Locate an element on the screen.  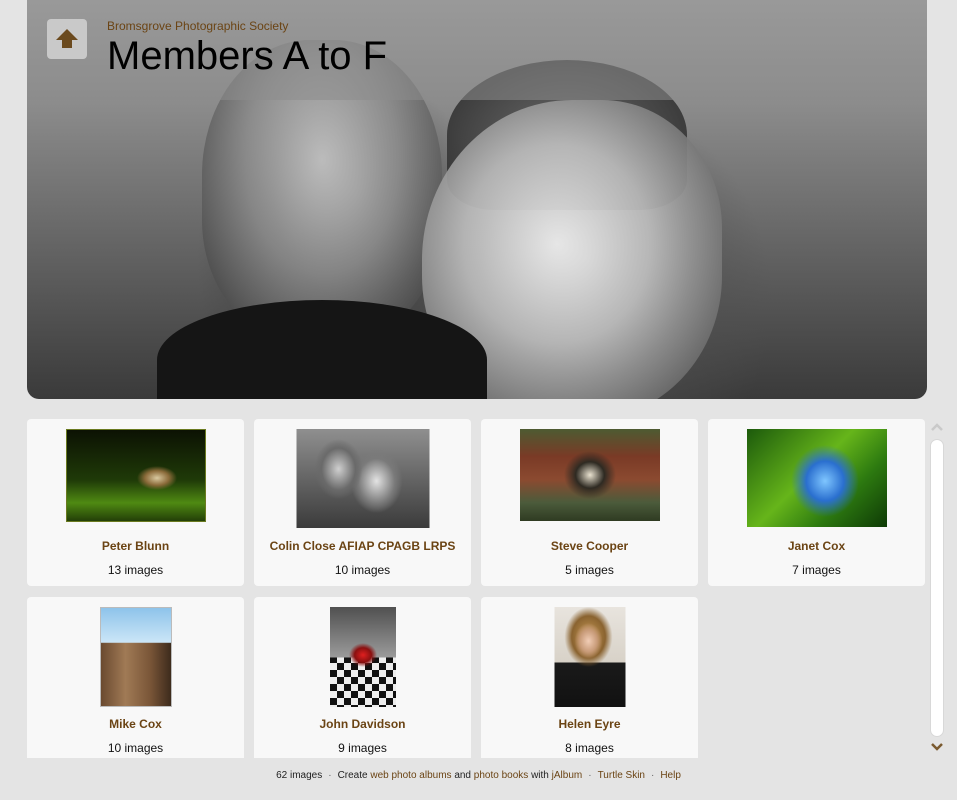
turtle-skin-link: Turtle Skin is located at coordinates (621, 775).